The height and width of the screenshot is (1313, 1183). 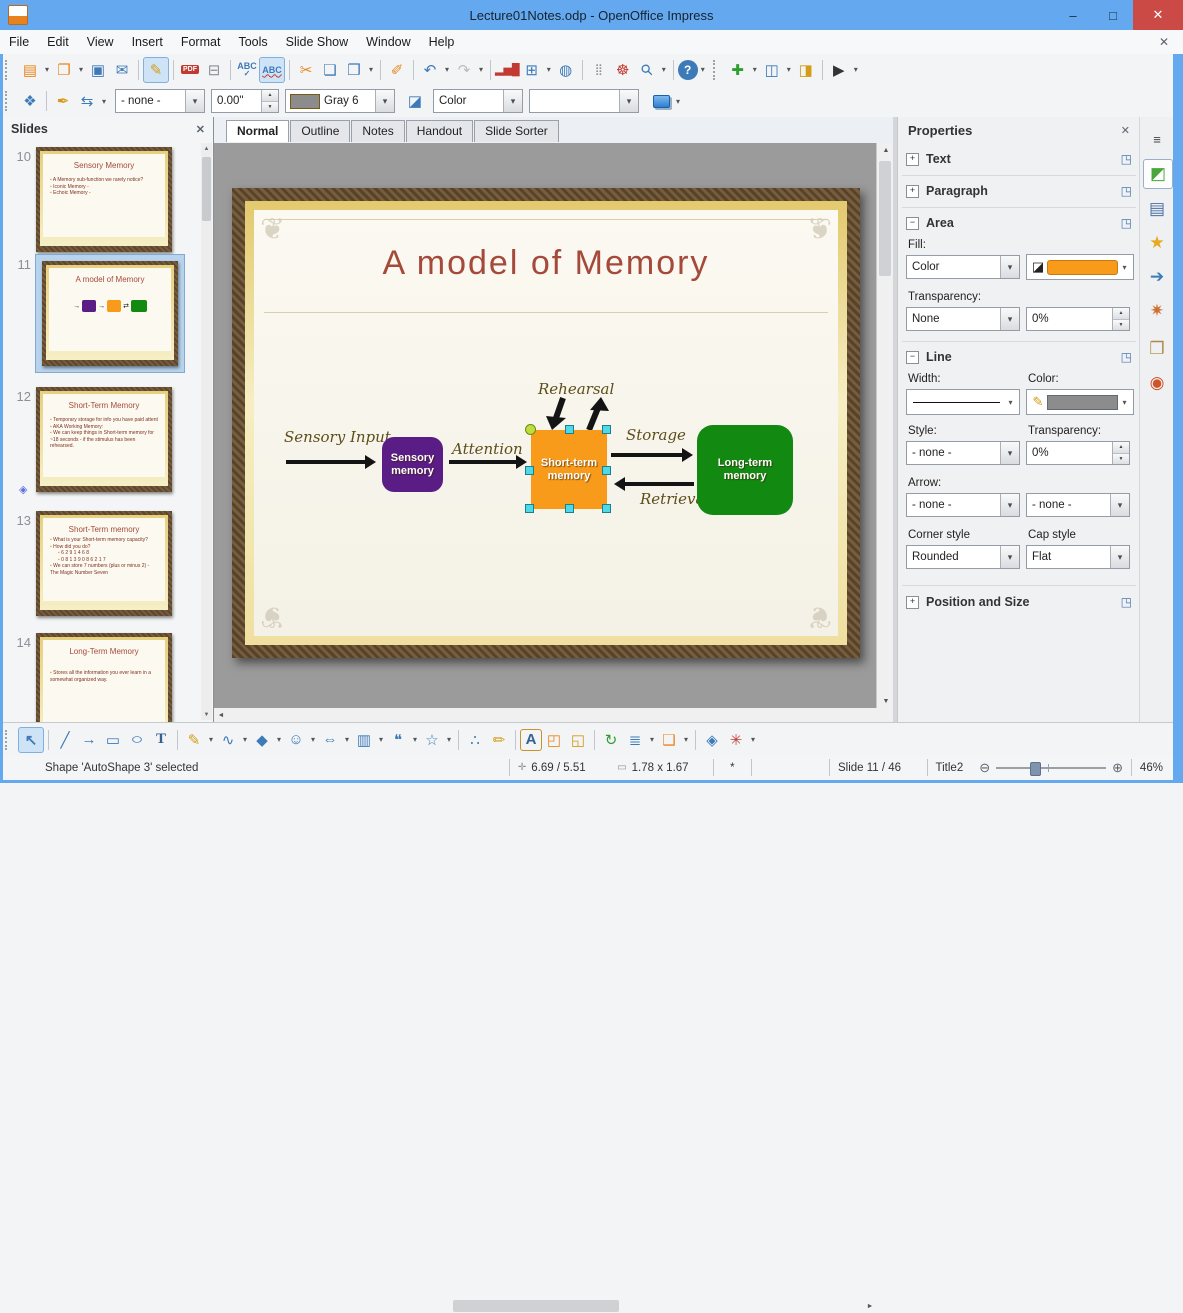 What do you see at coordinates (9, 69) in the screenshot?
I see `toolbar-grip` at bounding box center [9, 69].